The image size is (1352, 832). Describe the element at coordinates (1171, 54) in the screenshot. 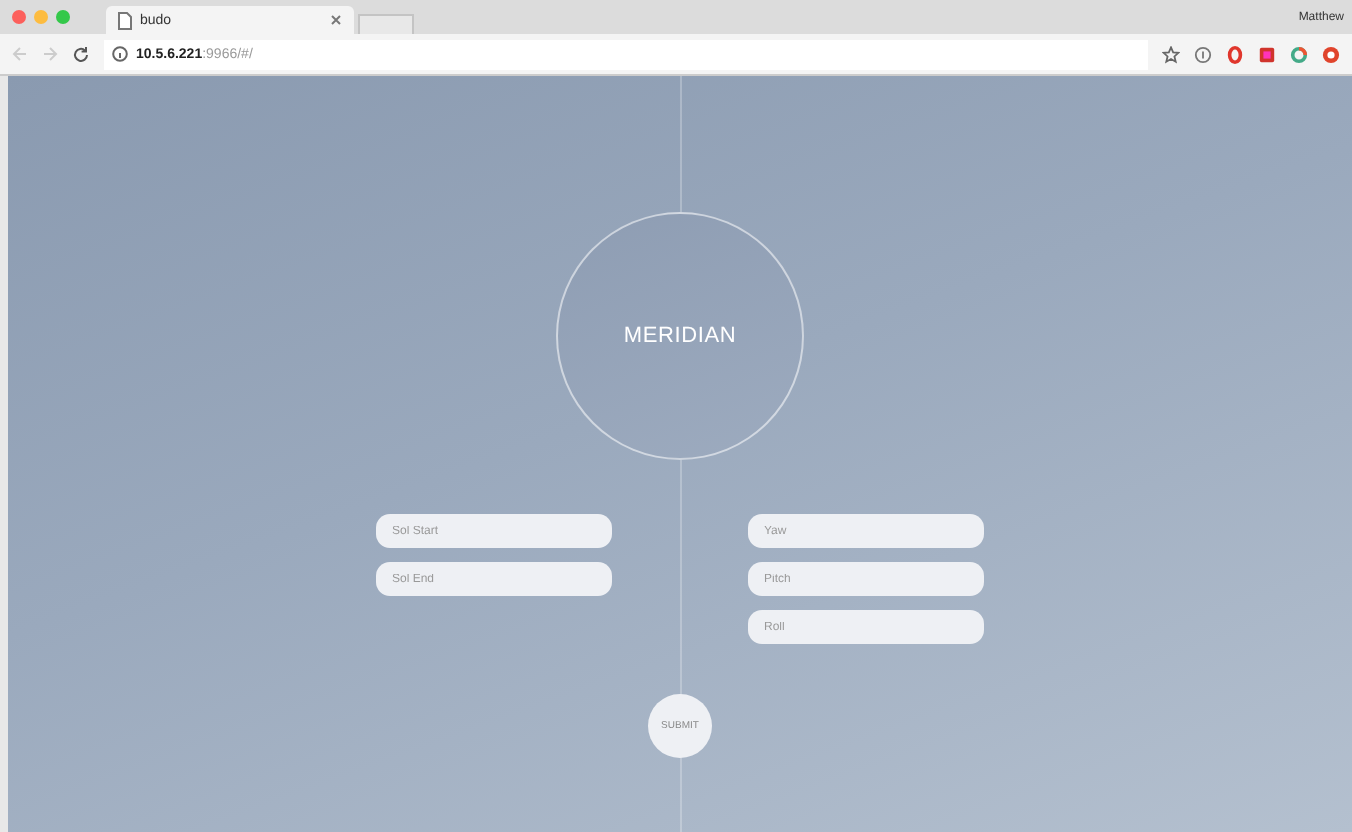

I see `star-icon` at that location.